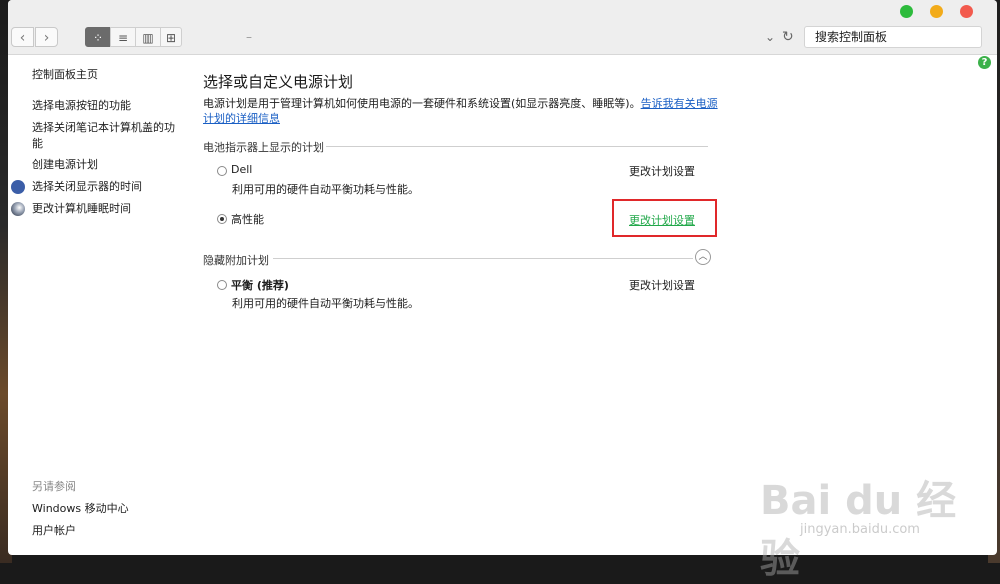 This screenshot has height=584, width=1000. I want to click on cover-flow-icon: ⊞, so click(171, 38).